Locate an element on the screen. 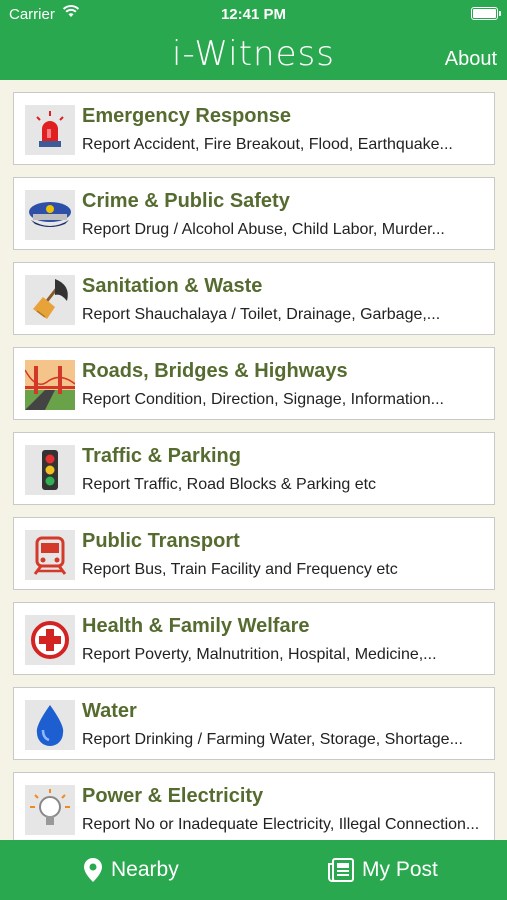  category-title: Roads, Bridges & Highways is located at coordinates (215, 371).